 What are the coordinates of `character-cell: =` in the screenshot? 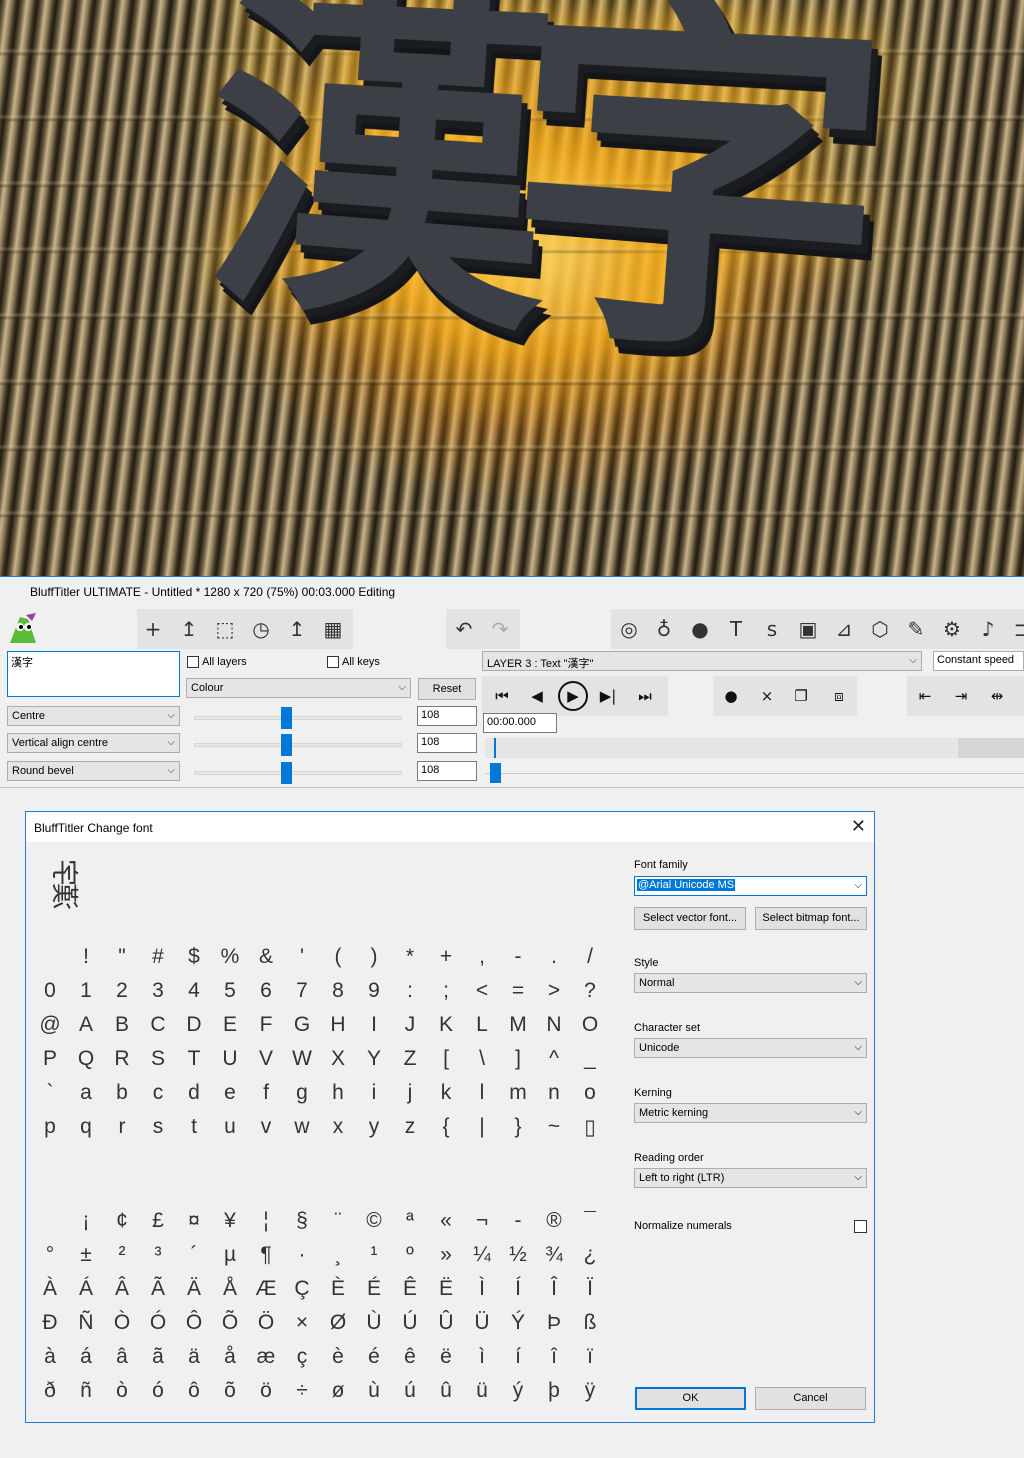 It's located at (518, 991).